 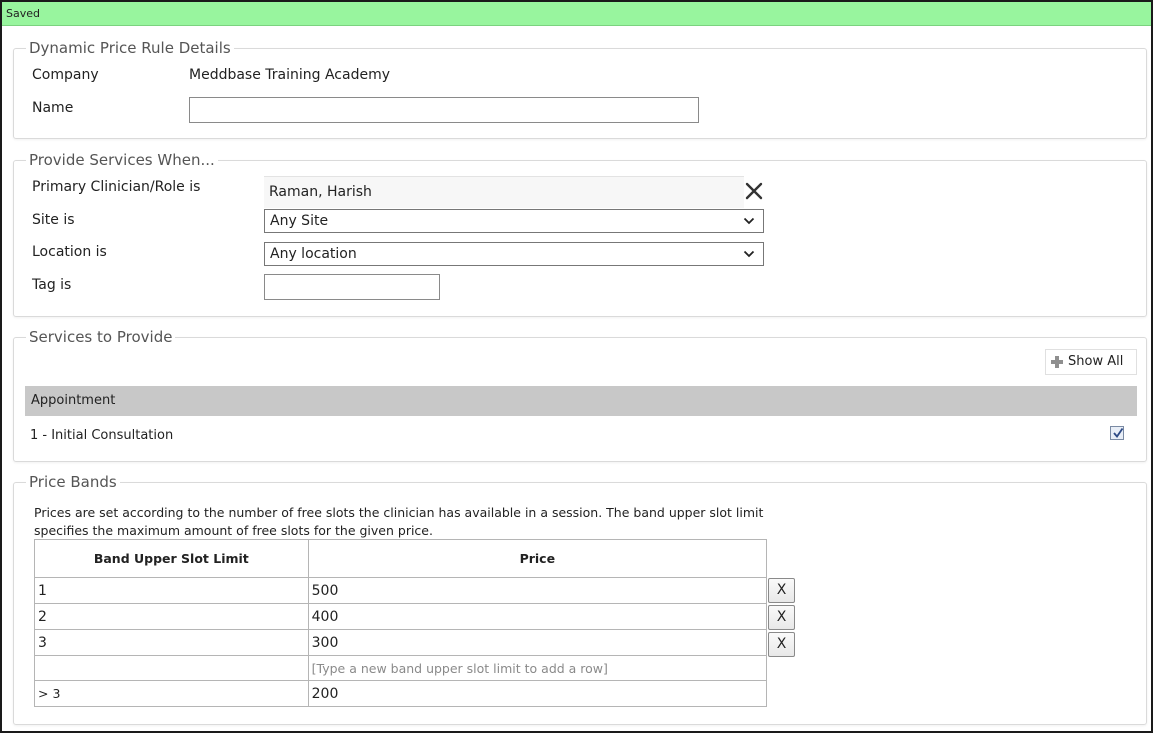 What do you see at coordinates (352, 287) in the screenshot?
I see `tag-input` at bounding box center [352, 287].